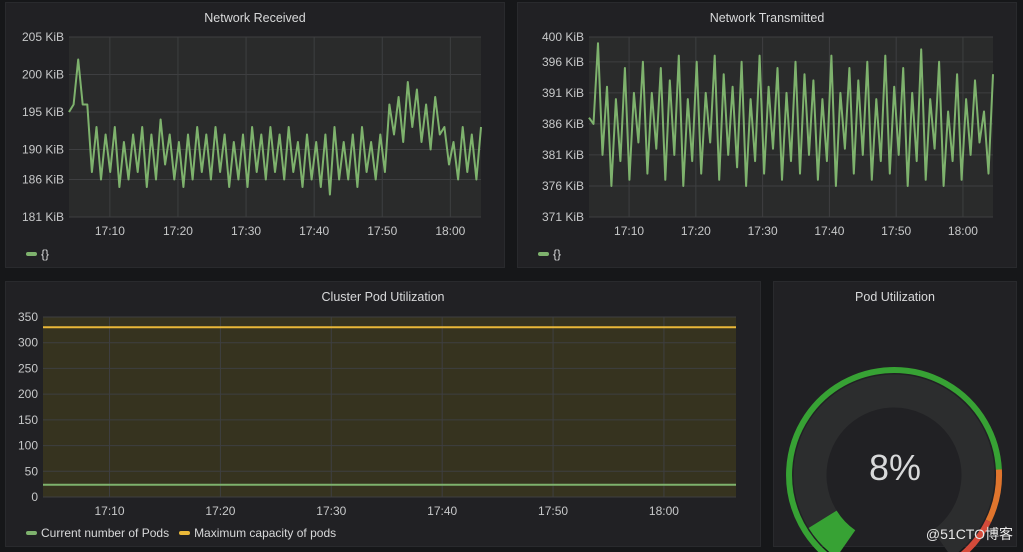 This screenshot has height=552, width=1023. I want to click on pod-utilization-panel: Pod Utilization 8%, so click(895, 416).